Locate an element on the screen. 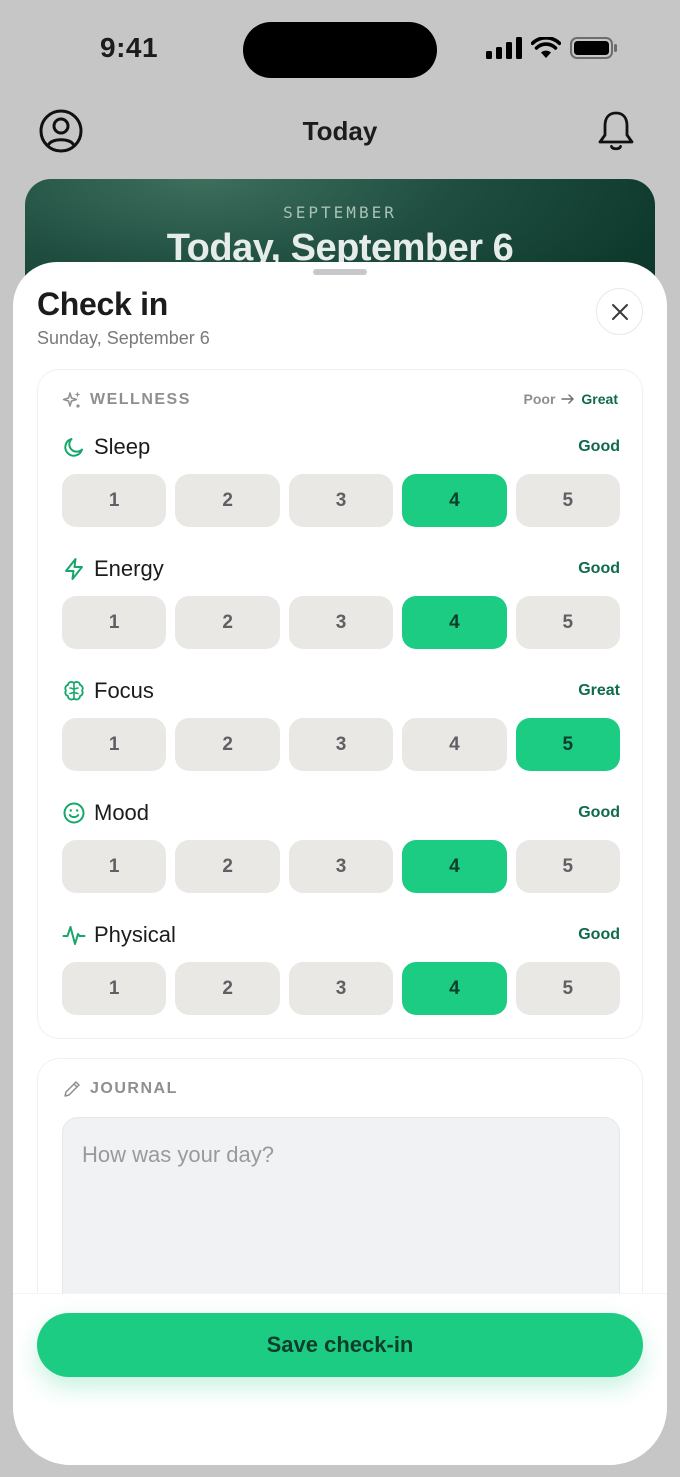  metric-header: Energy Good is located at coordinates (341, 570).